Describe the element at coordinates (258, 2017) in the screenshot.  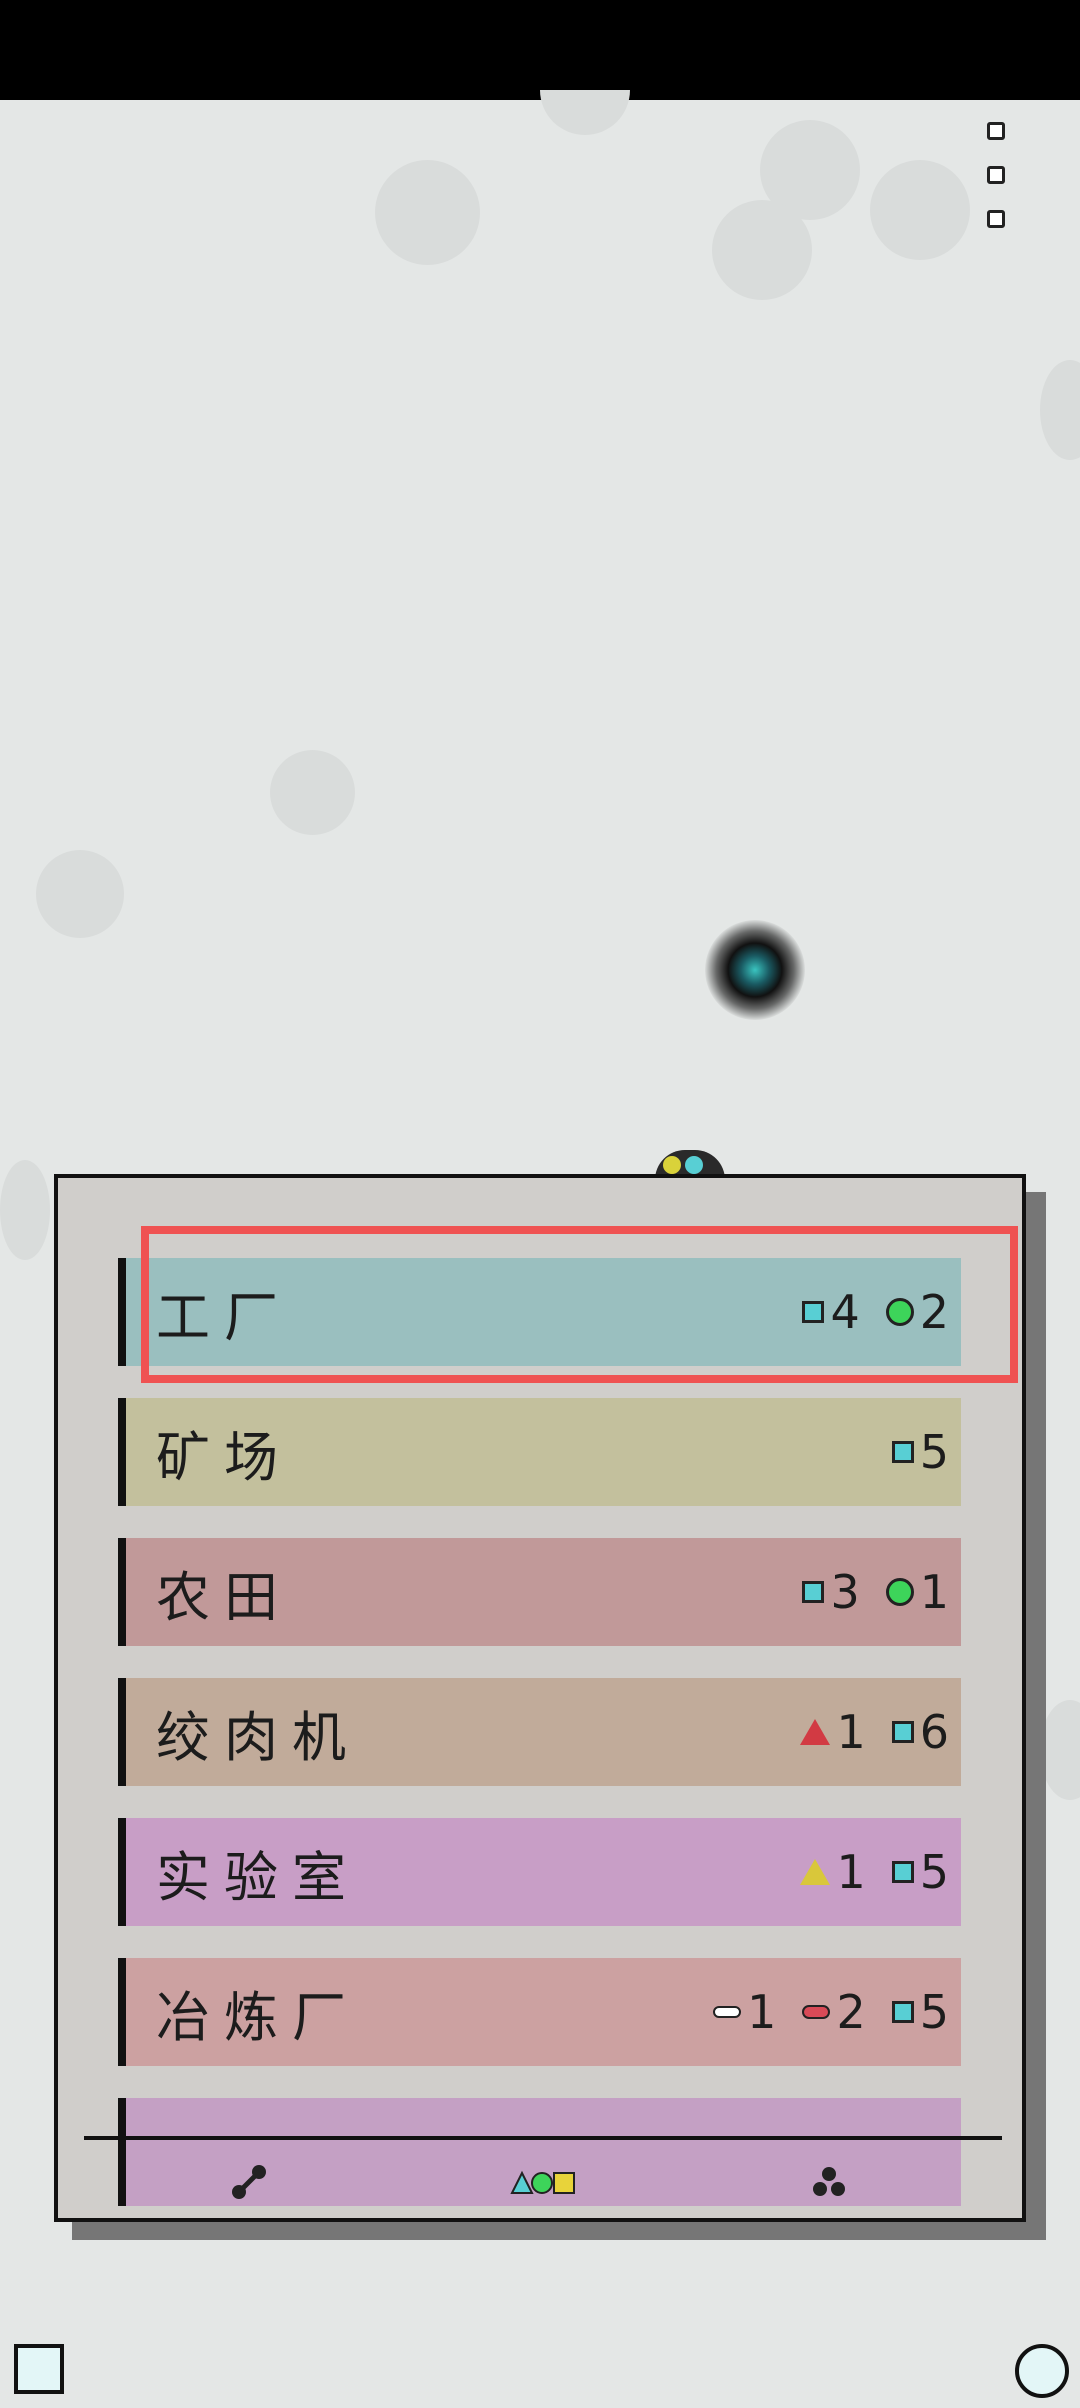
I see `building-name: 冶炼厂` at that location.